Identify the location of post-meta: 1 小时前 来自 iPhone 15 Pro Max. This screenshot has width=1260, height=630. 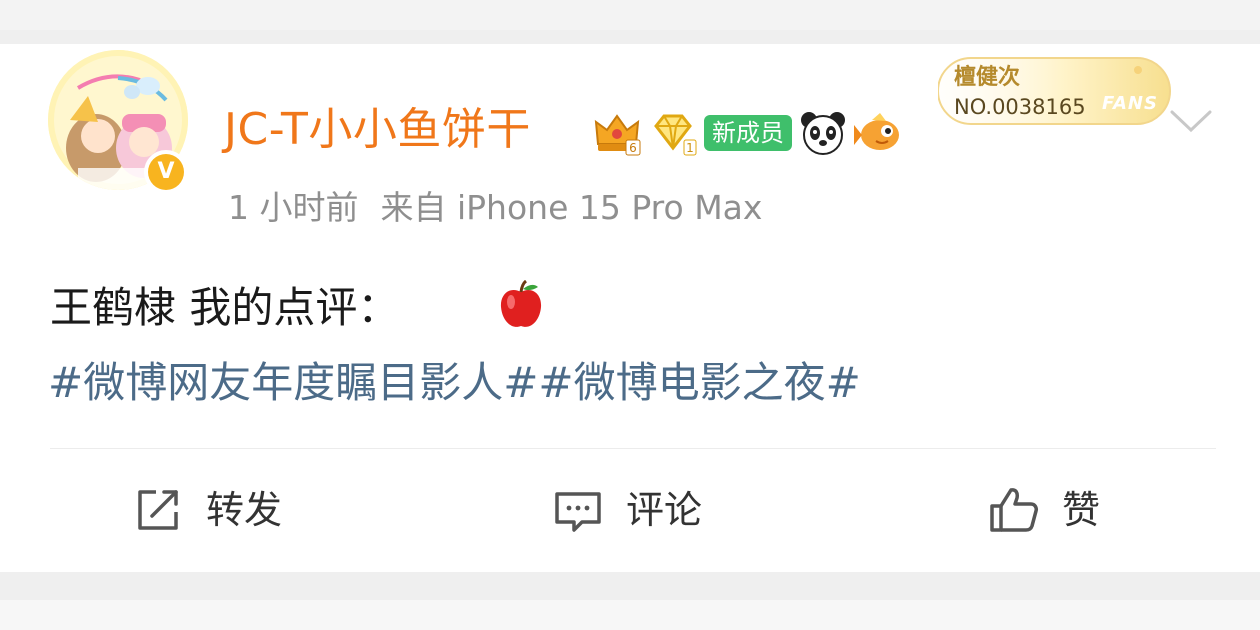
(495, 208).